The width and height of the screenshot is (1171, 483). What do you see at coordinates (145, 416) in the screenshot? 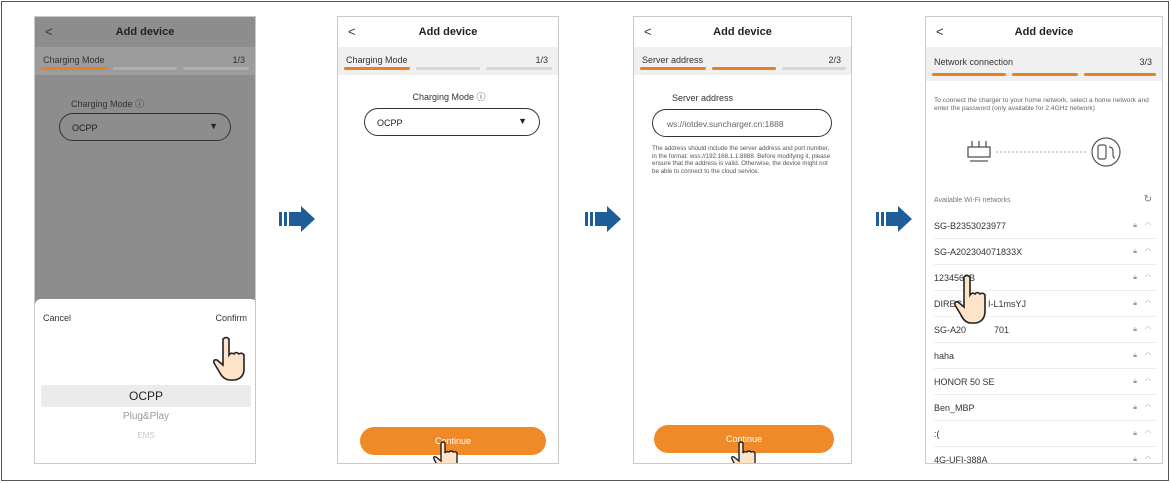
I see `picker-option: Plug&Play` at bounding box center [145, 416].